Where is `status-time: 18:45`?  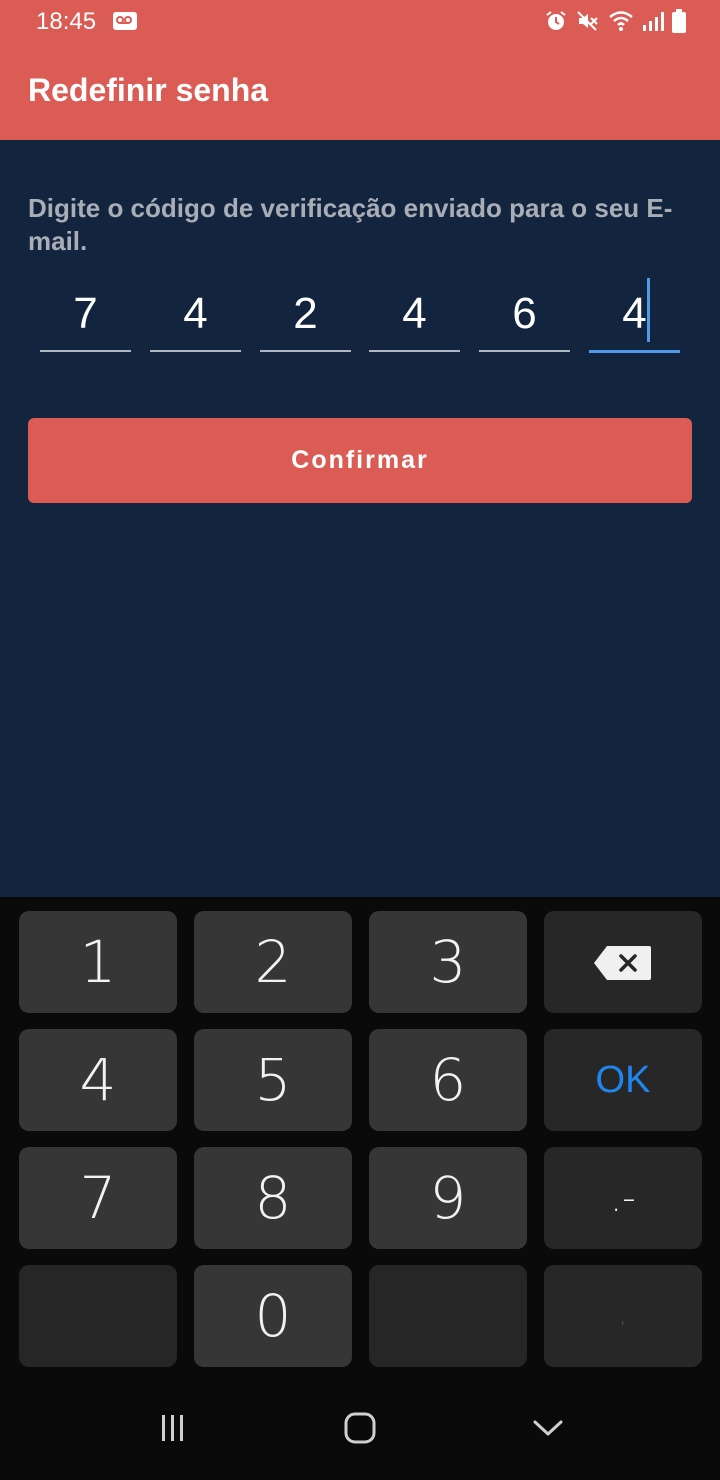
status-time: 18:45 is located at coordinates (66, 21).